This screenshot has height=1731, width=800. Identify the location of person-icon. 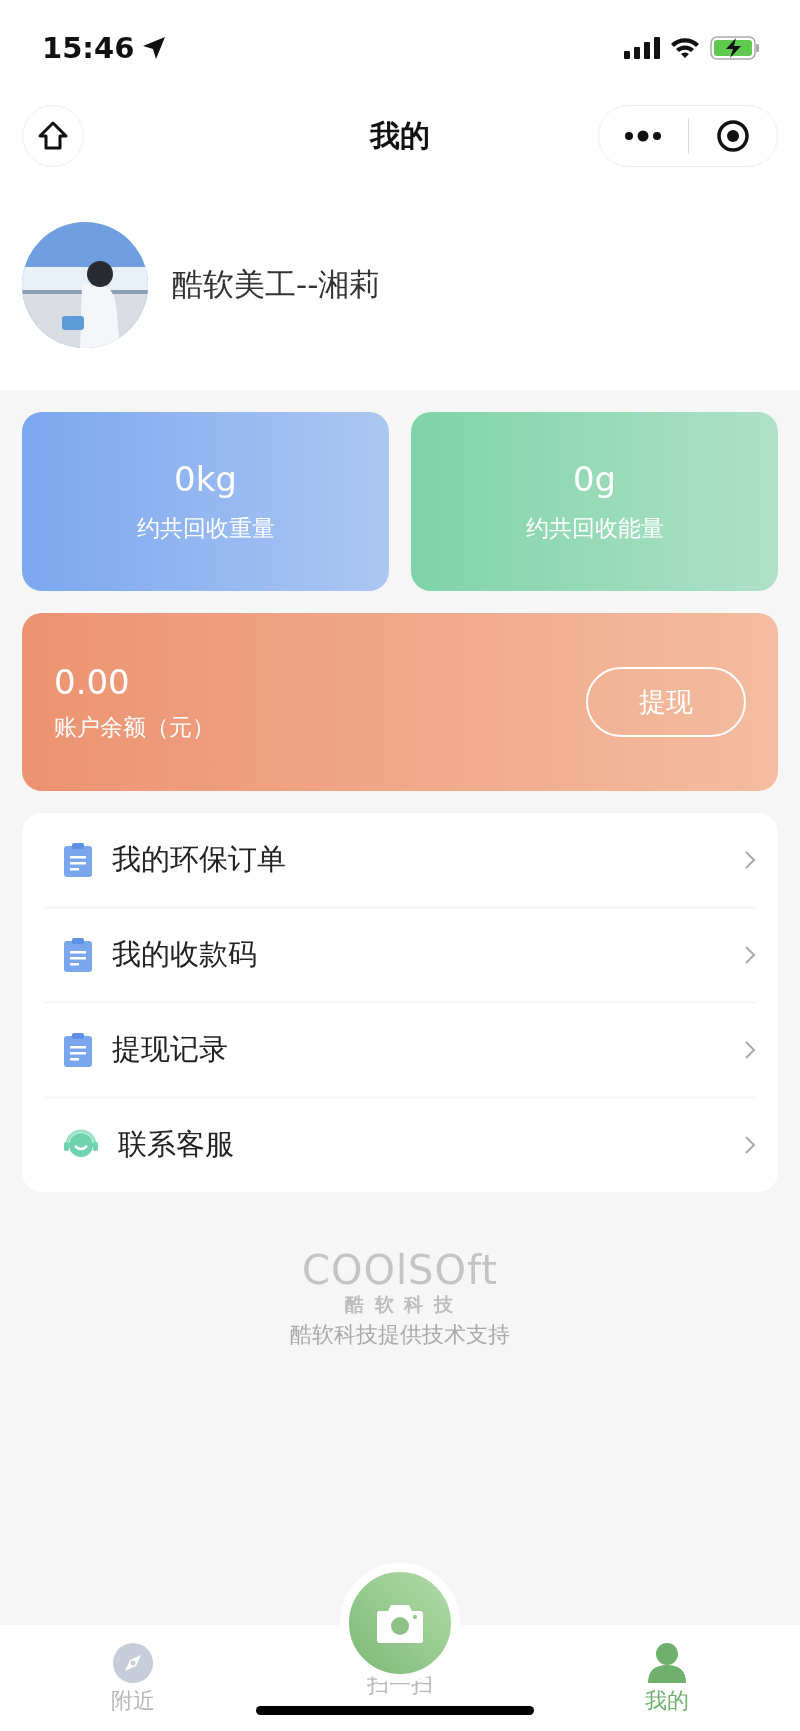
(666, 1663).